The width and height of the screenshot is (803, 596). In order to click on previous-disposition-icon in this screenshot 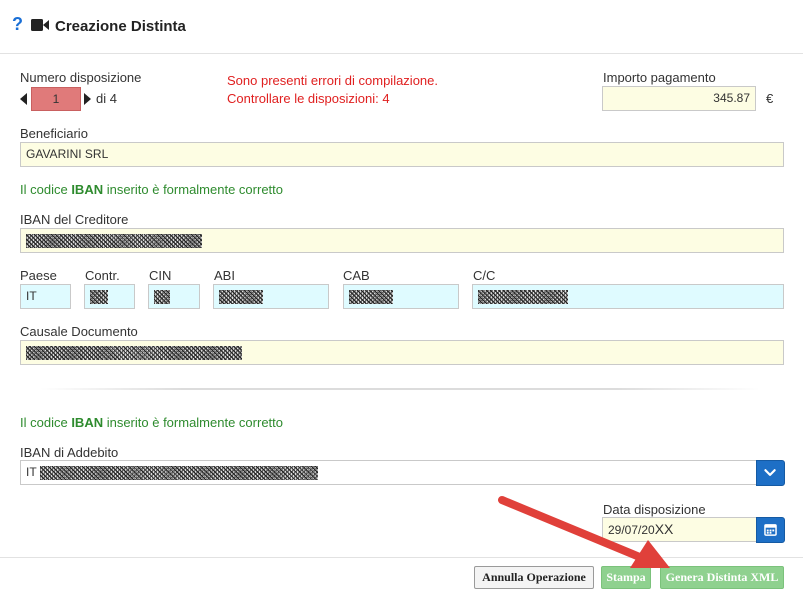, I will do `click(23, 99)`.